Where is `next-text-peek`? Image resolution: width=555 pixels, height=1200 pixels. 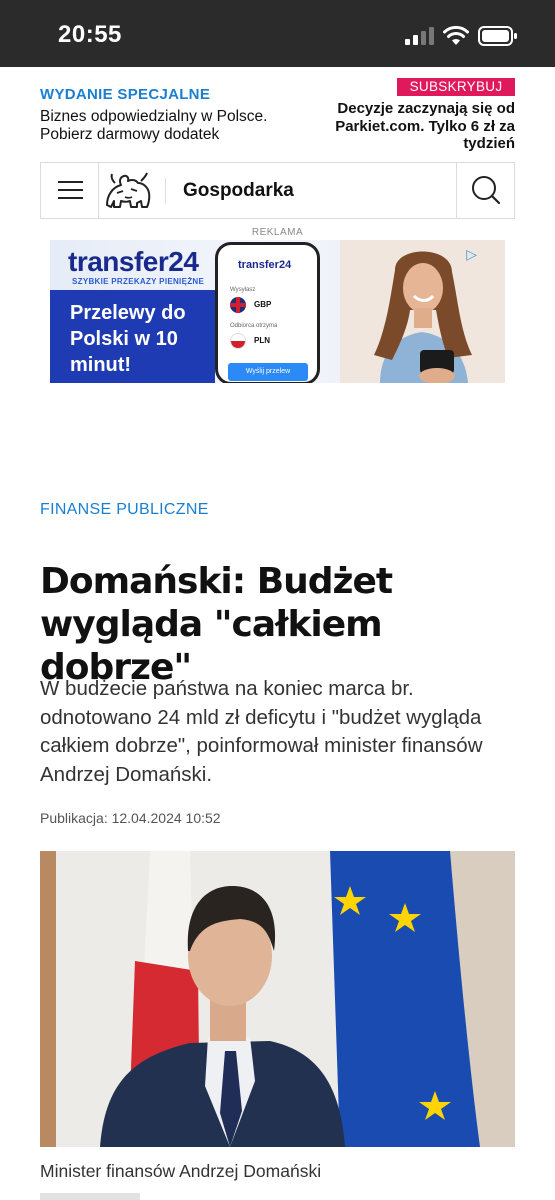 next-text-peek is located at coordinates (90, 1196).